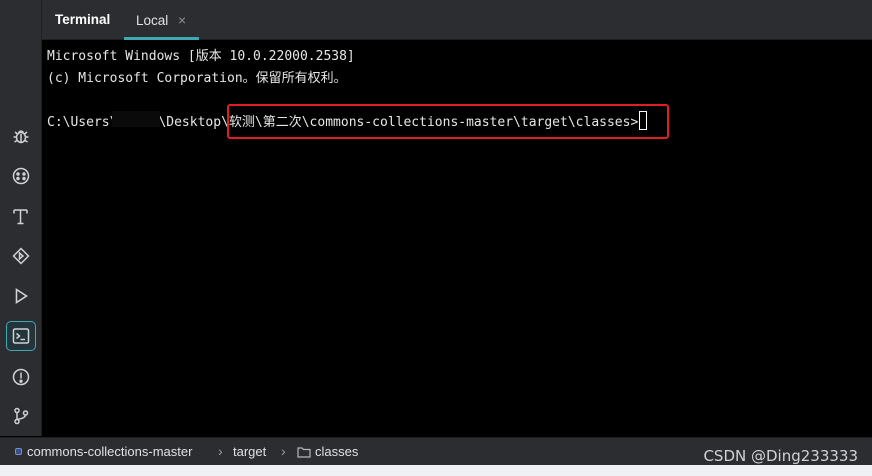  I want to click on services-icon, so click(21, 176).